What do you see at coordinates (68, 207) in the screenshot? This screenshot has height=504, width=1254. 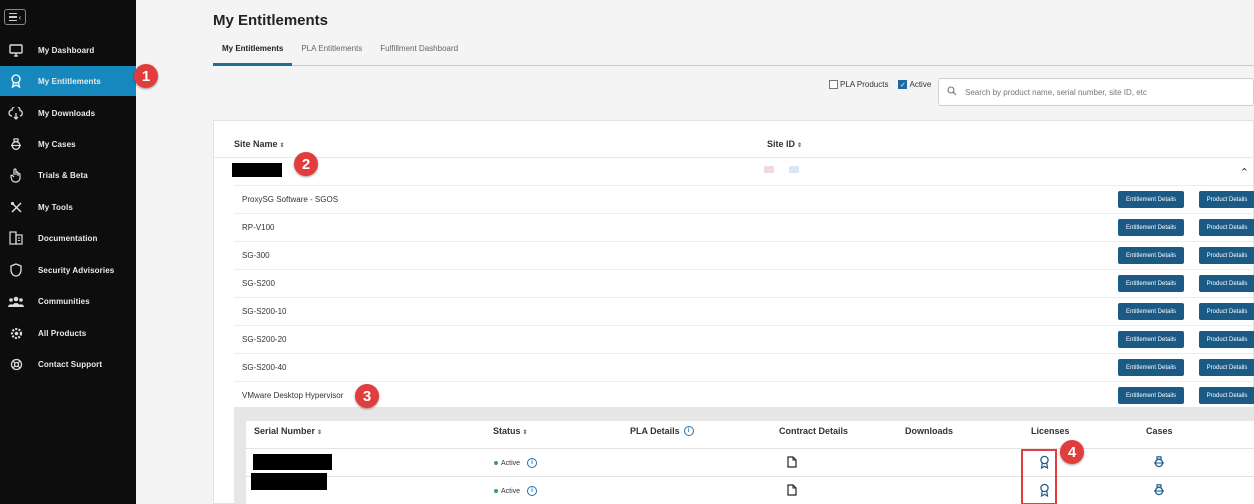 I see `sidebar-item-my-tools: My Tools` at bounding box center [68, 207].